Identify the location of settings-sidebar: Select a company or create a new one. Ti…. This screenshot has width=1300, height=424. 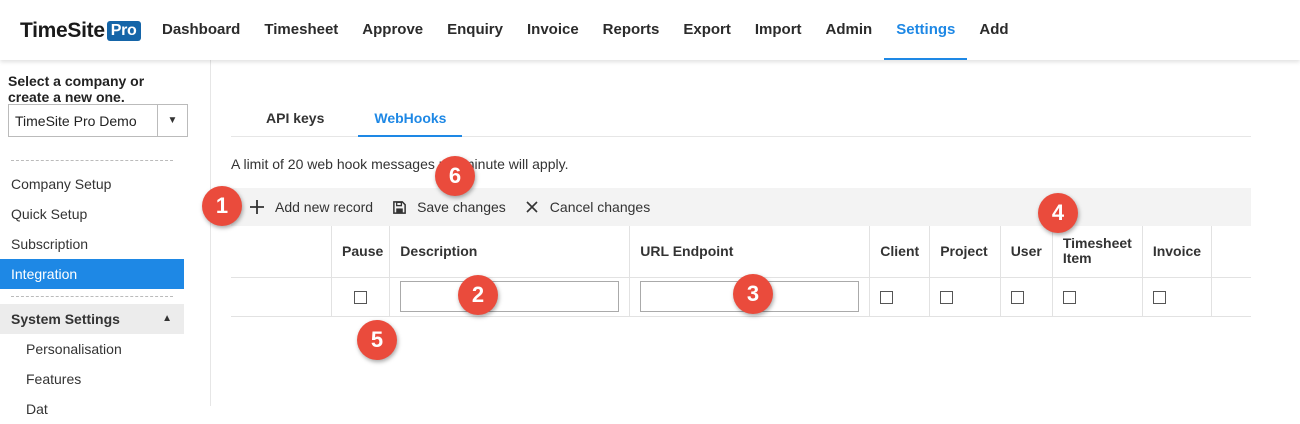
(105, 238).